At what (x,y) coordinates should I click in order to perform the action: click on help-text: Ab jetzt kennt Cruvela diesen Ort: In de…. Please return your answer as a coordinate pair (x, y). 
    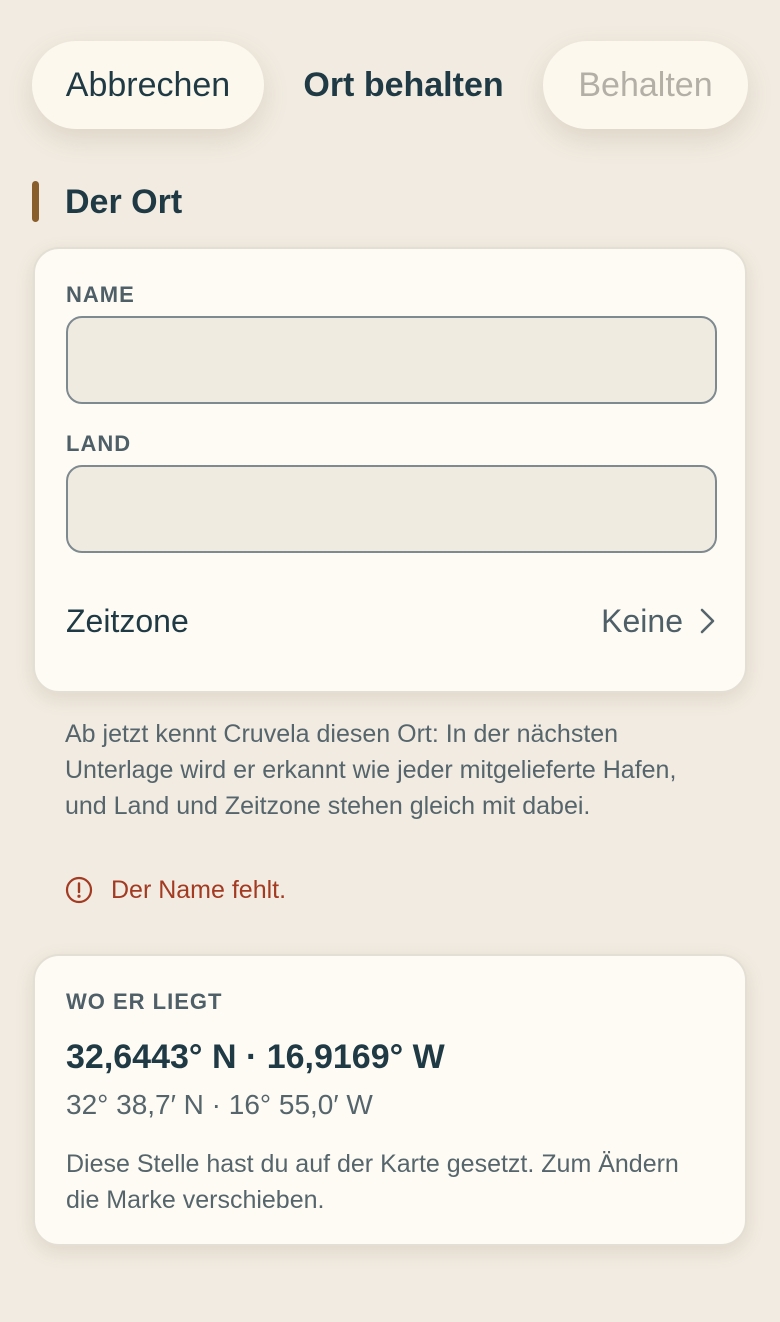
    Looking at the image, I should click on (371, 770).